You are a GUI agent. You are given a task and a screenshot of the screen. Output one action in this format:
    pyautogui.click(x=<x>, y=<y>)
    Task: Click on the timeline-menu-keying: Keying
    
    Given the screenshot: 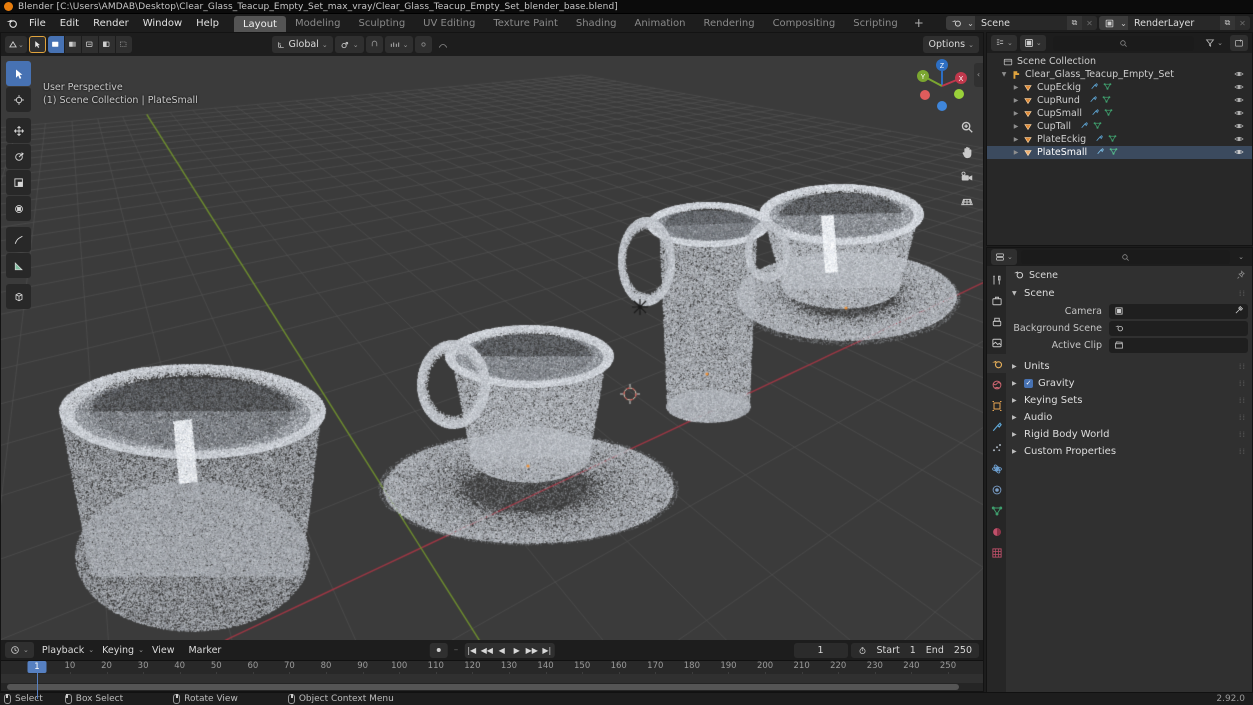 What is the action you would take?
    pyautogui.click(x=118, y=650)
    